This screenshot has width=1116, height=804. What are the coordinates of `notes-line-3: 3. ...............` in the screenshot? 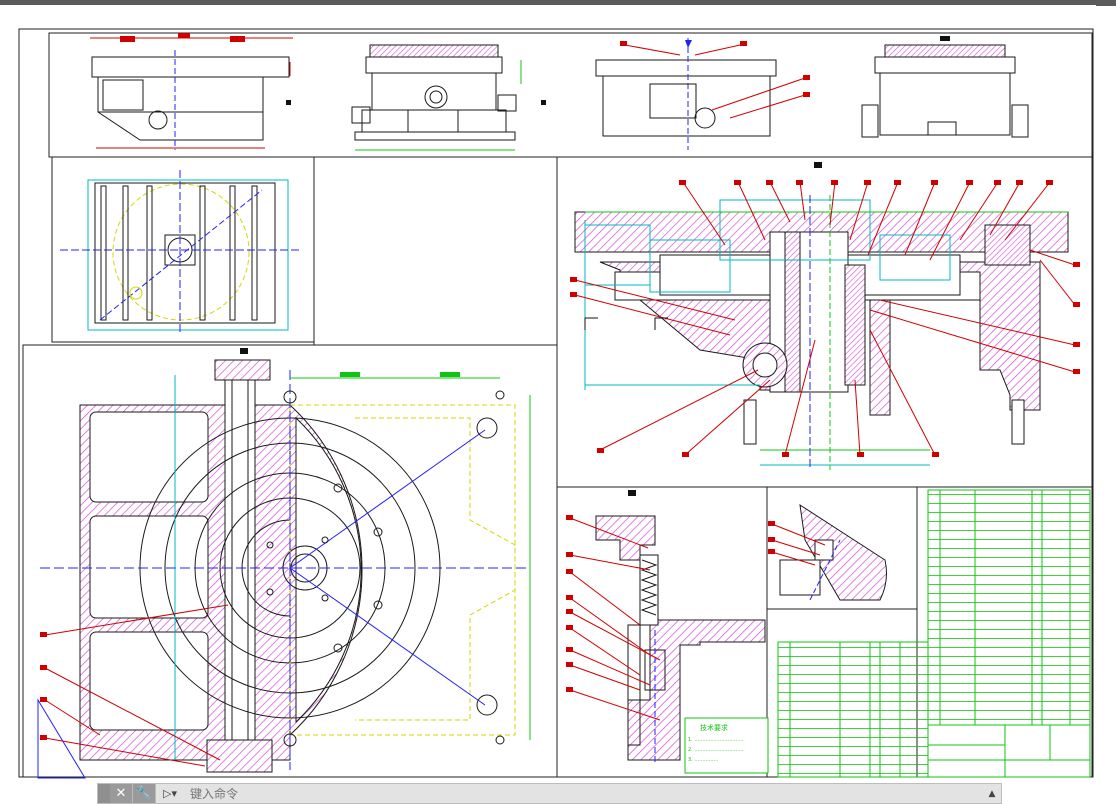 It's located at (703, 760).